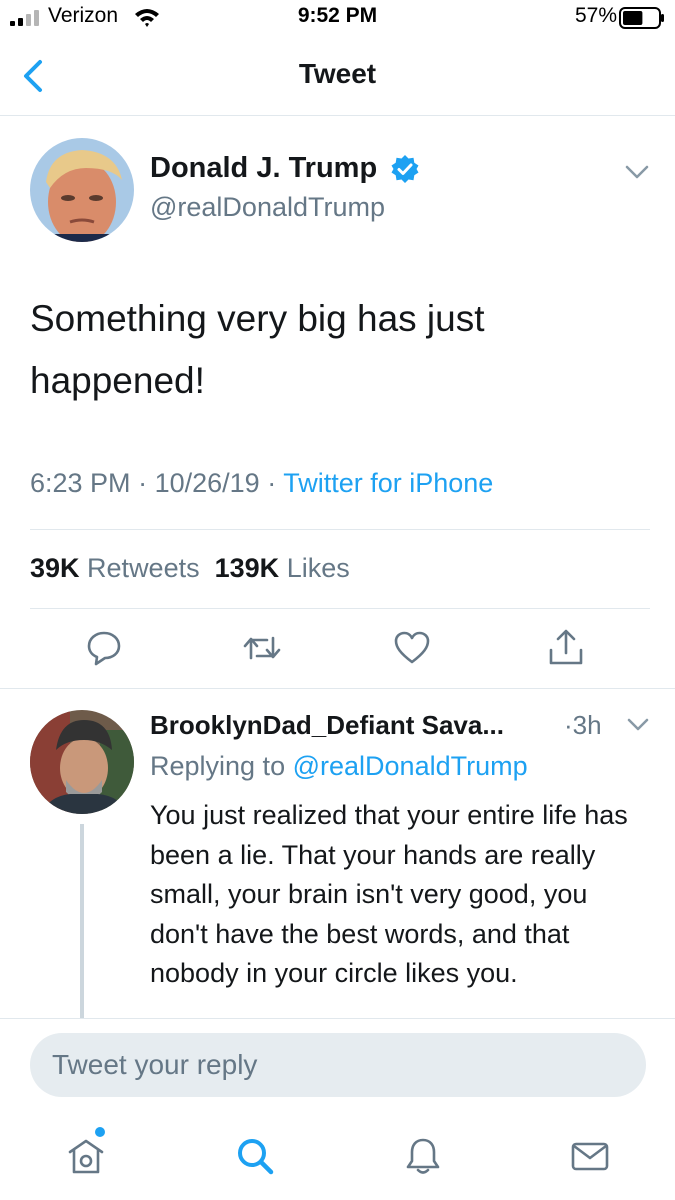 Image resolution: width=675 pixels, height=1200 pixels. I want to click on retweet-count: 39K, so click(55, 568).